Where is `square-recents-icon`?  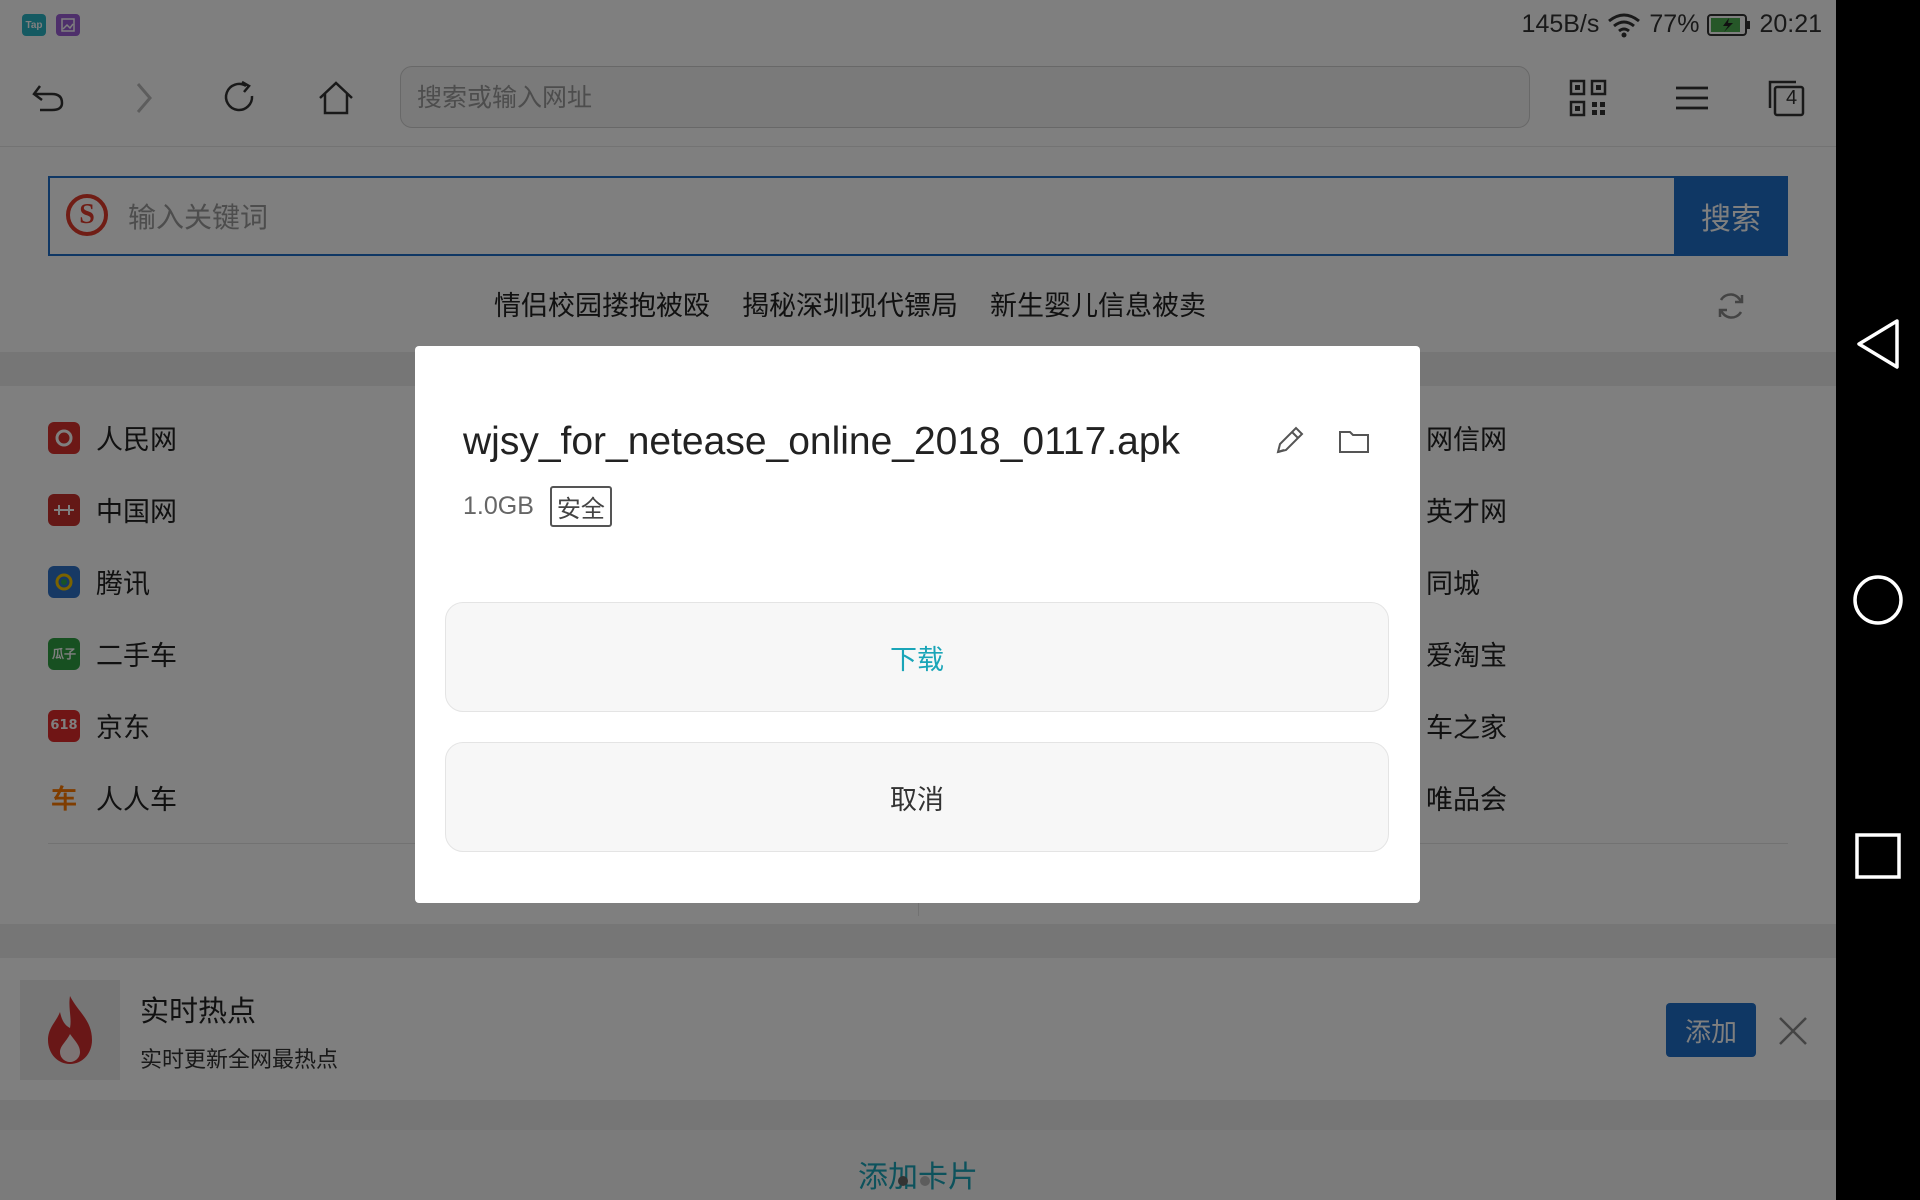
square-recents-icon is located at coordinates (1878, 856).